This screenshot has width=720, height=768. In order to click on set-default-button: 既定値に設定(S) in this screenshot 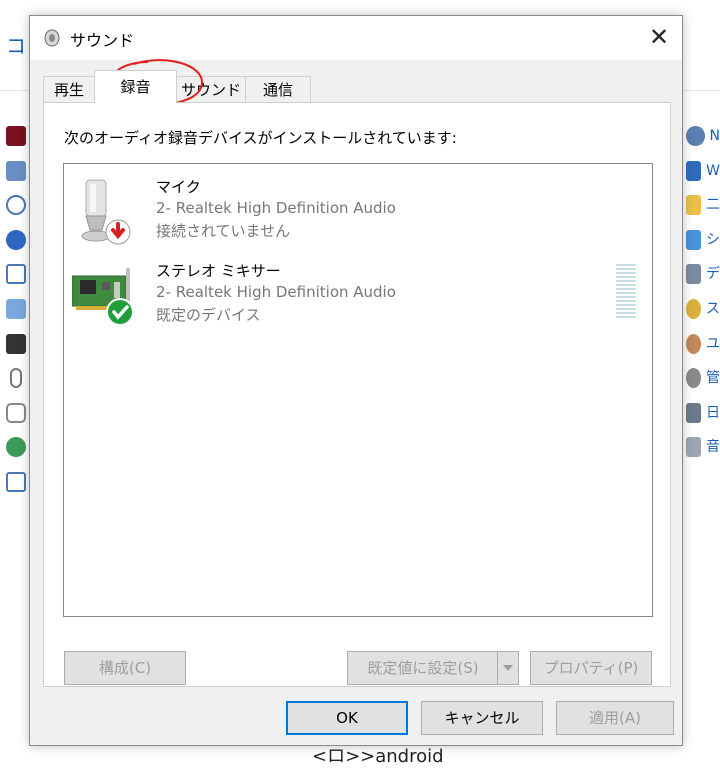, I will do `click(433, 668)`.